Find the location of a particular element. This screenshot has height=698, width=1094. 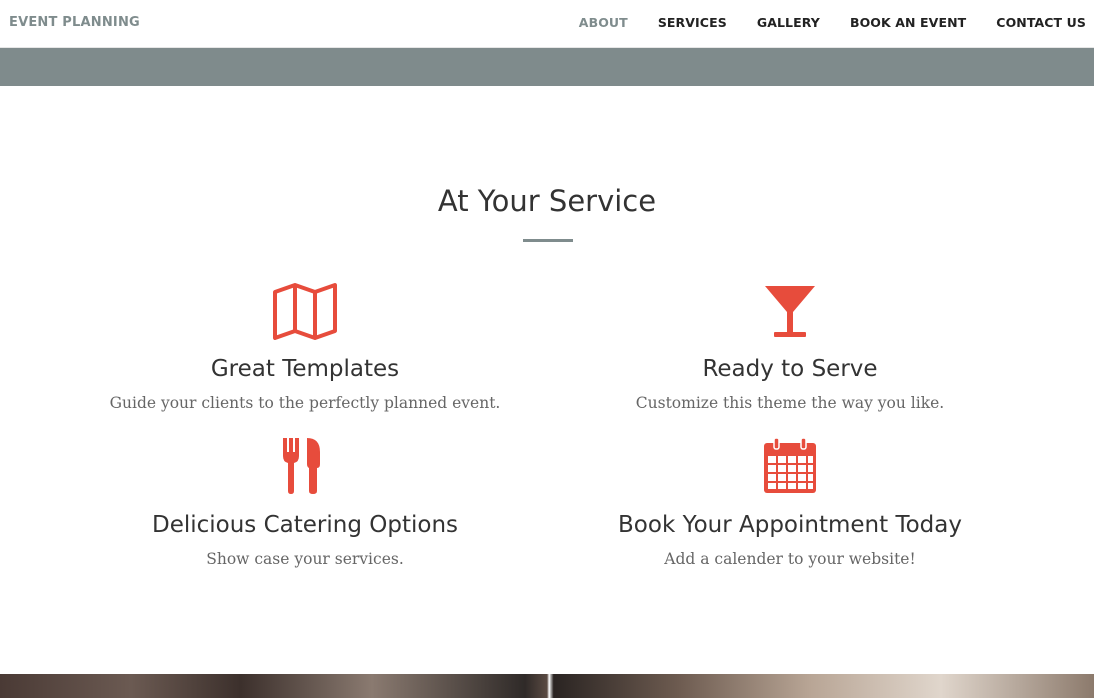

section-title: At Your Service is located at coordinates (547, 201).